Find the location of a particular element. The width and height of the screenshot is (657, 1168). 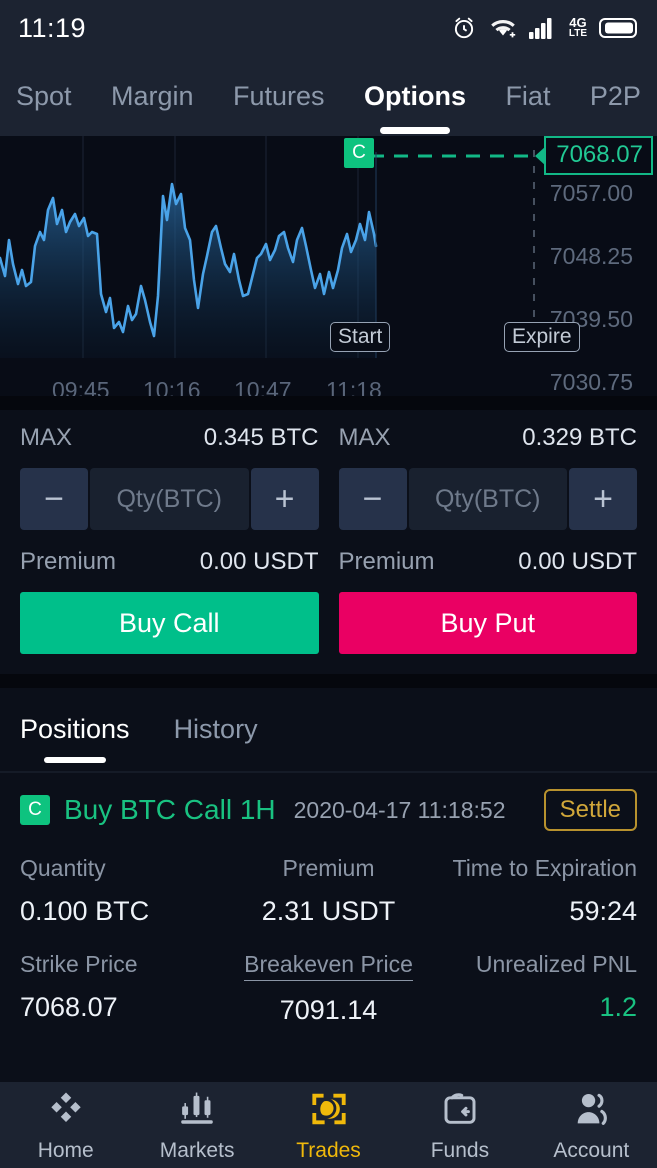

put-max-label: MAX is located at coordinates (365, 438).